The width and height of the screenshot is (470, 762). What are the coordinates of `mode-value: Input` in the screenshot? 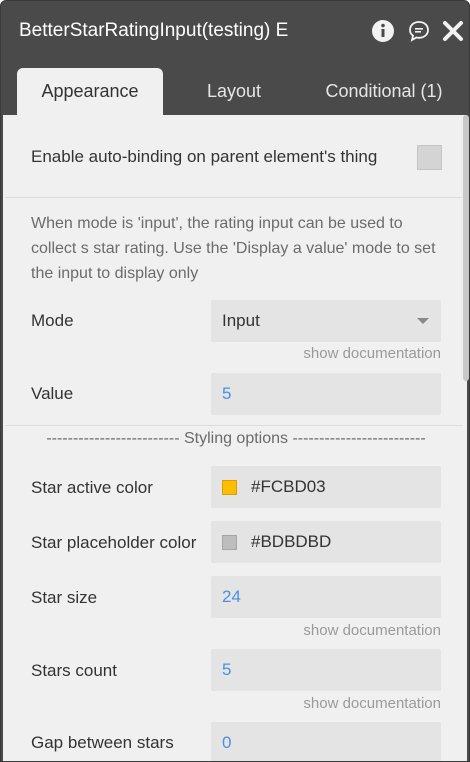 It's located at (241, 320).